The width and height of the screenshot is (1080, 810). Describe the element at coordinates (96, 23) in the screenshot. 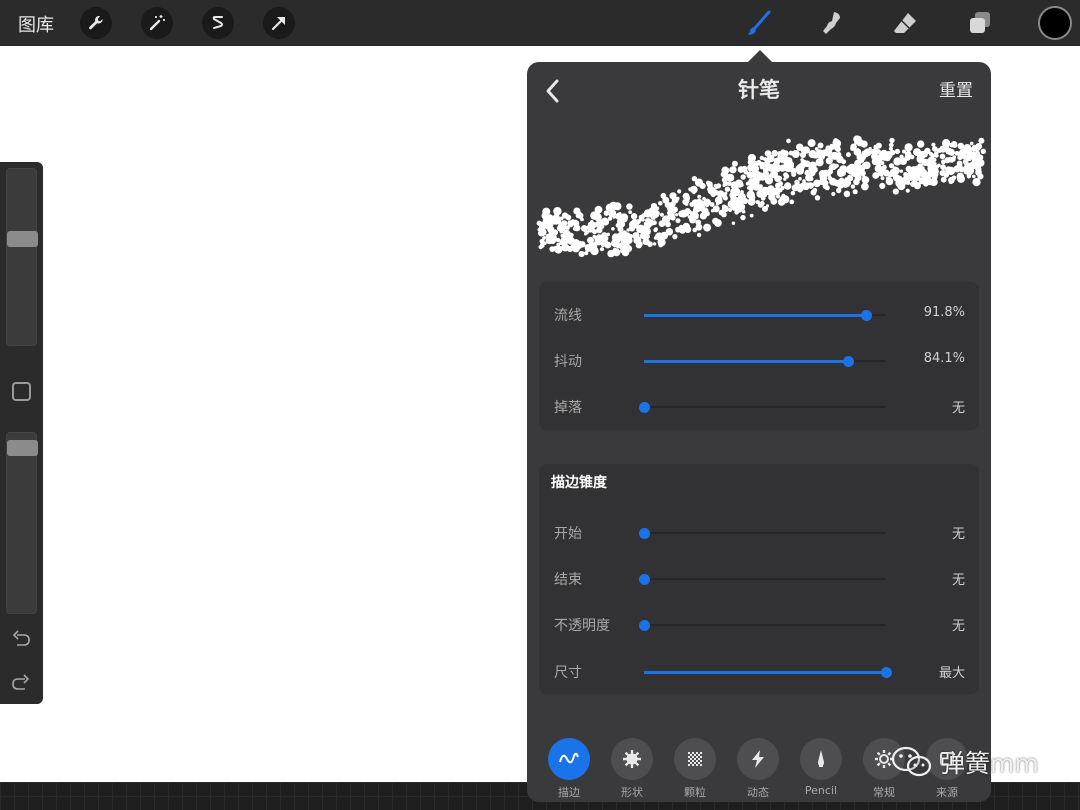

I see `wrench-icon` at that location.